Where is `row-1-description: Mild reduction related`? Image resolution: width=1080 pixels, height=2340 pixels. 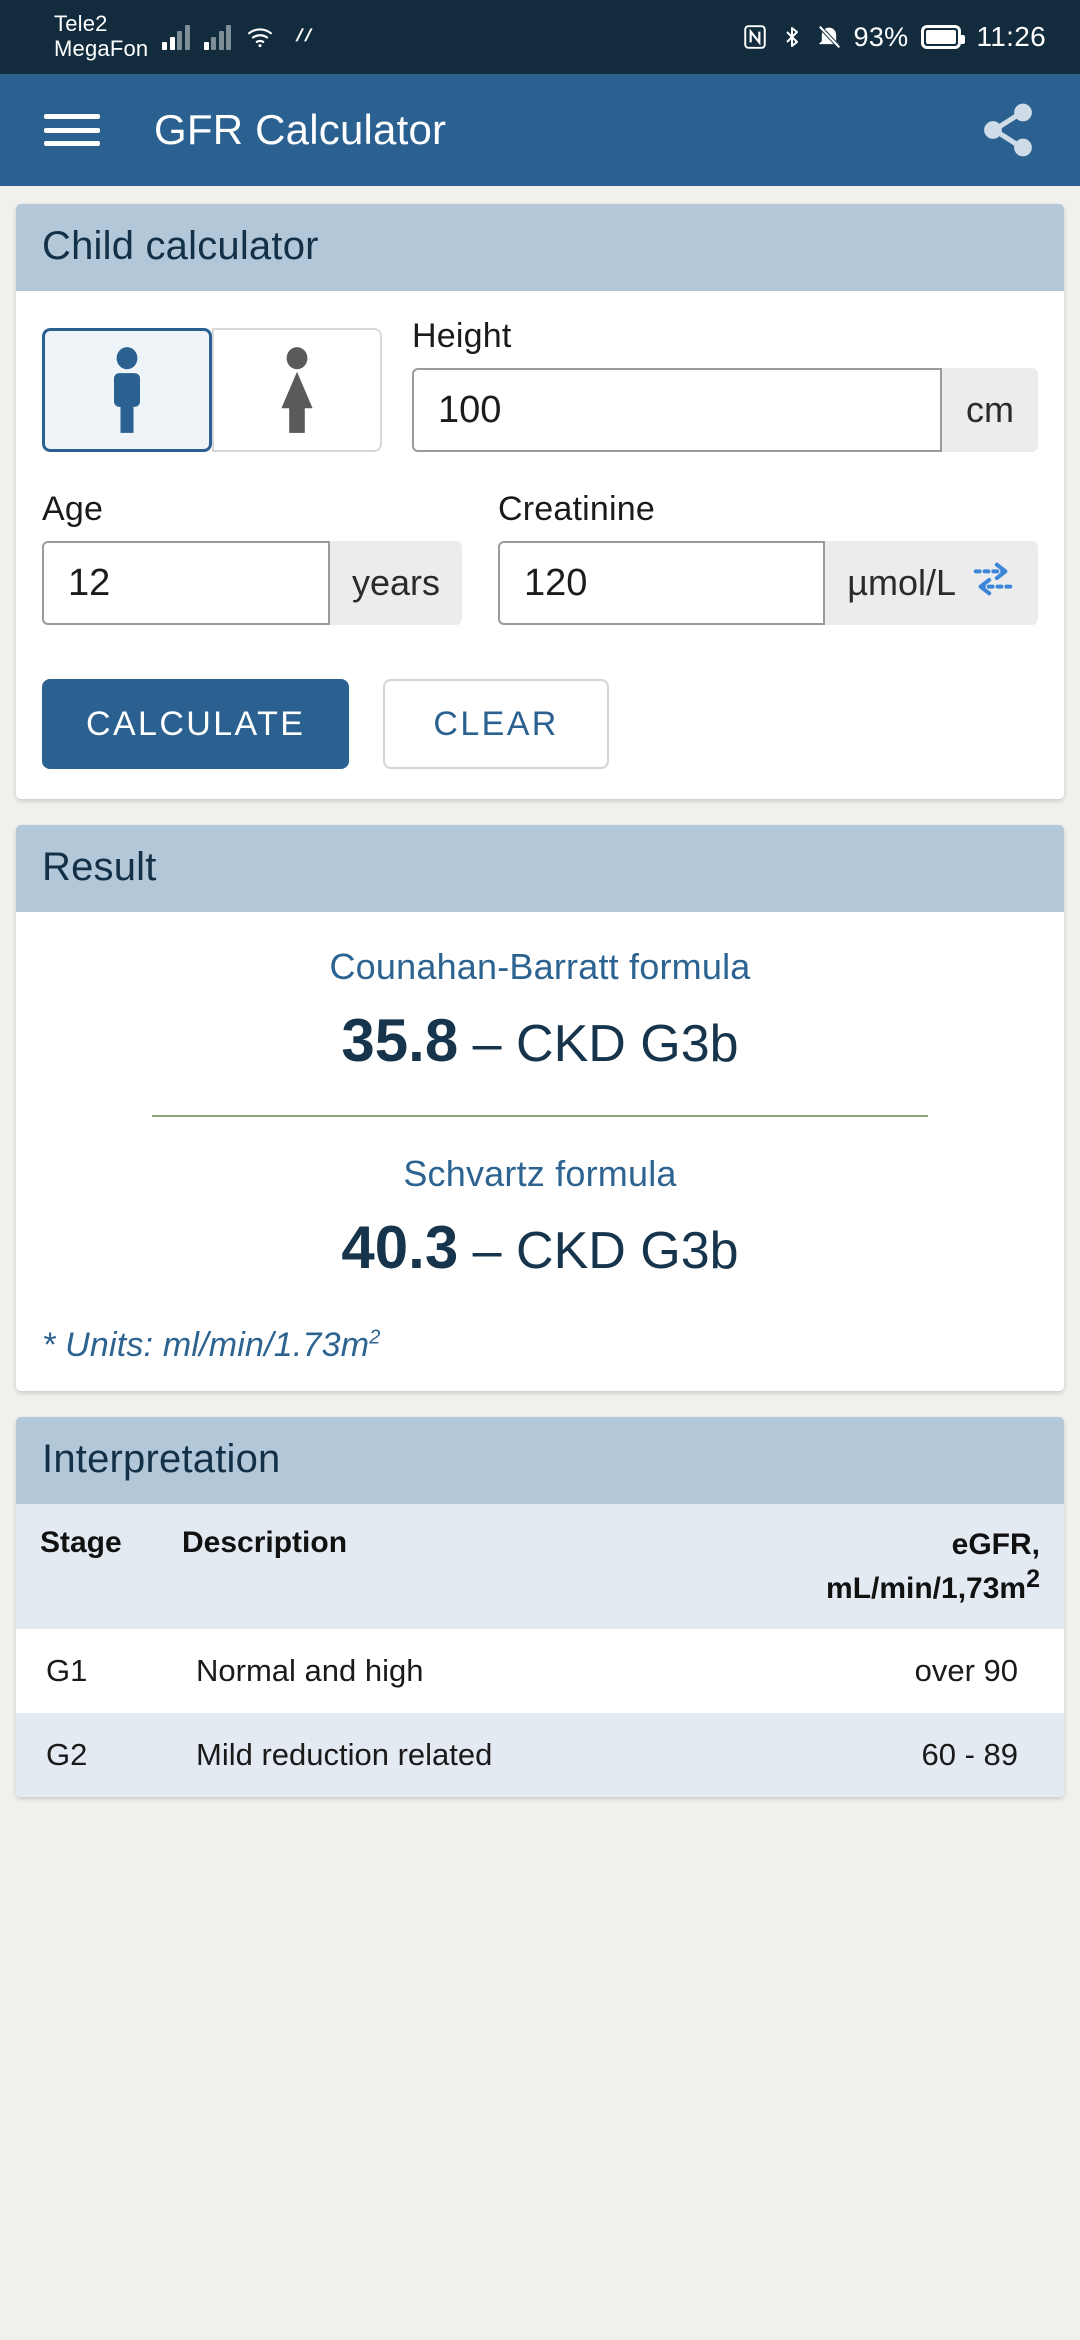
row-1-description: Mild reduction related is located at coordinates (424, 1755).